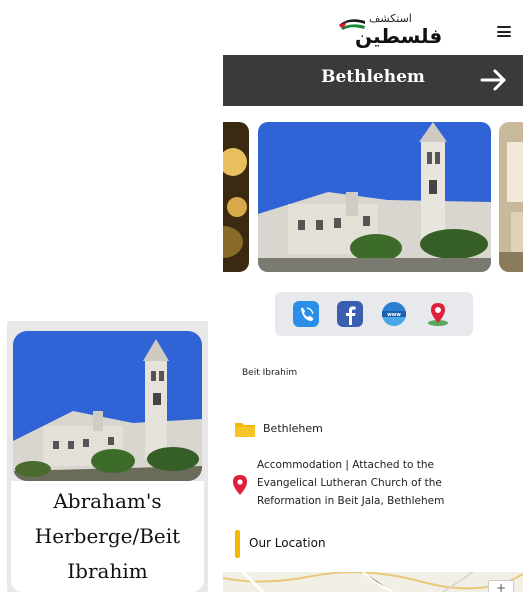 The image size is (523, 592). What do you see at coordinates (270, 373) in the screenshot?
I see `place-name: Beit Ibrahim` at bounding box center [270, 373].